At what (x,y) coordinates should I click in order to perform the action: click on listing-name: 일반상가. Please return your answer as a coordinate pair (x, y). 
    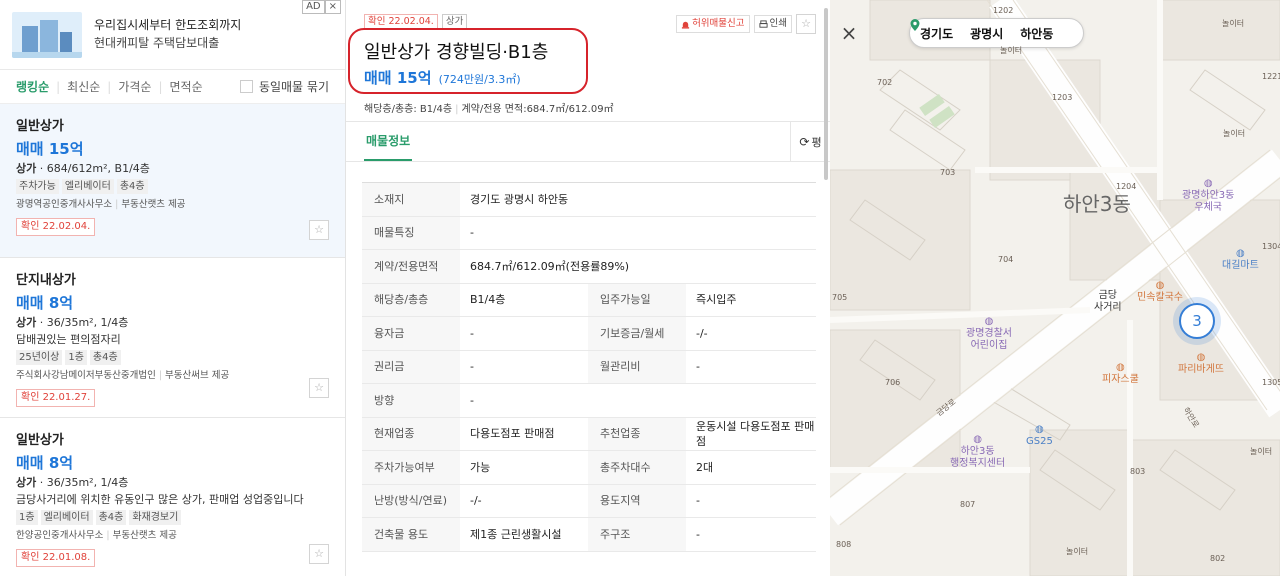
    Looking at the image, I should click on (40, 126).